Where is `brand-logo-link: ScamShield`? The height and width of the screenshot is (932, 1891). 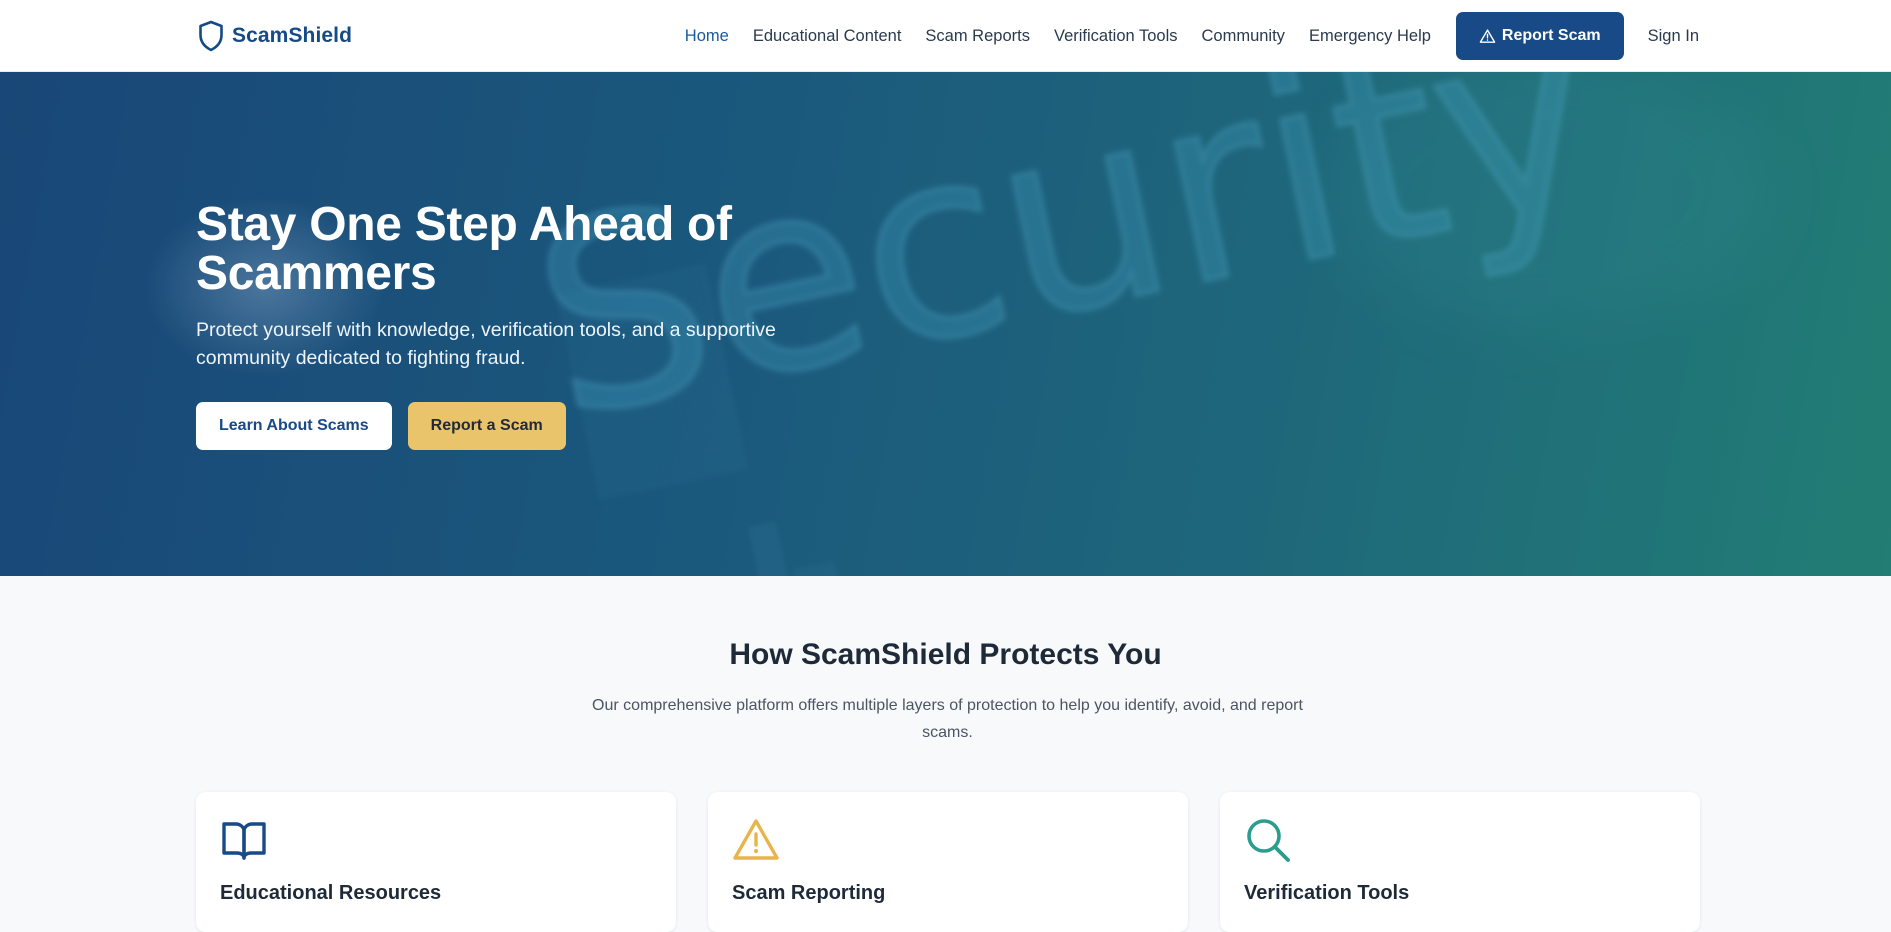
brand-logo-link: ScamShield is located at coordinates (275, 36).